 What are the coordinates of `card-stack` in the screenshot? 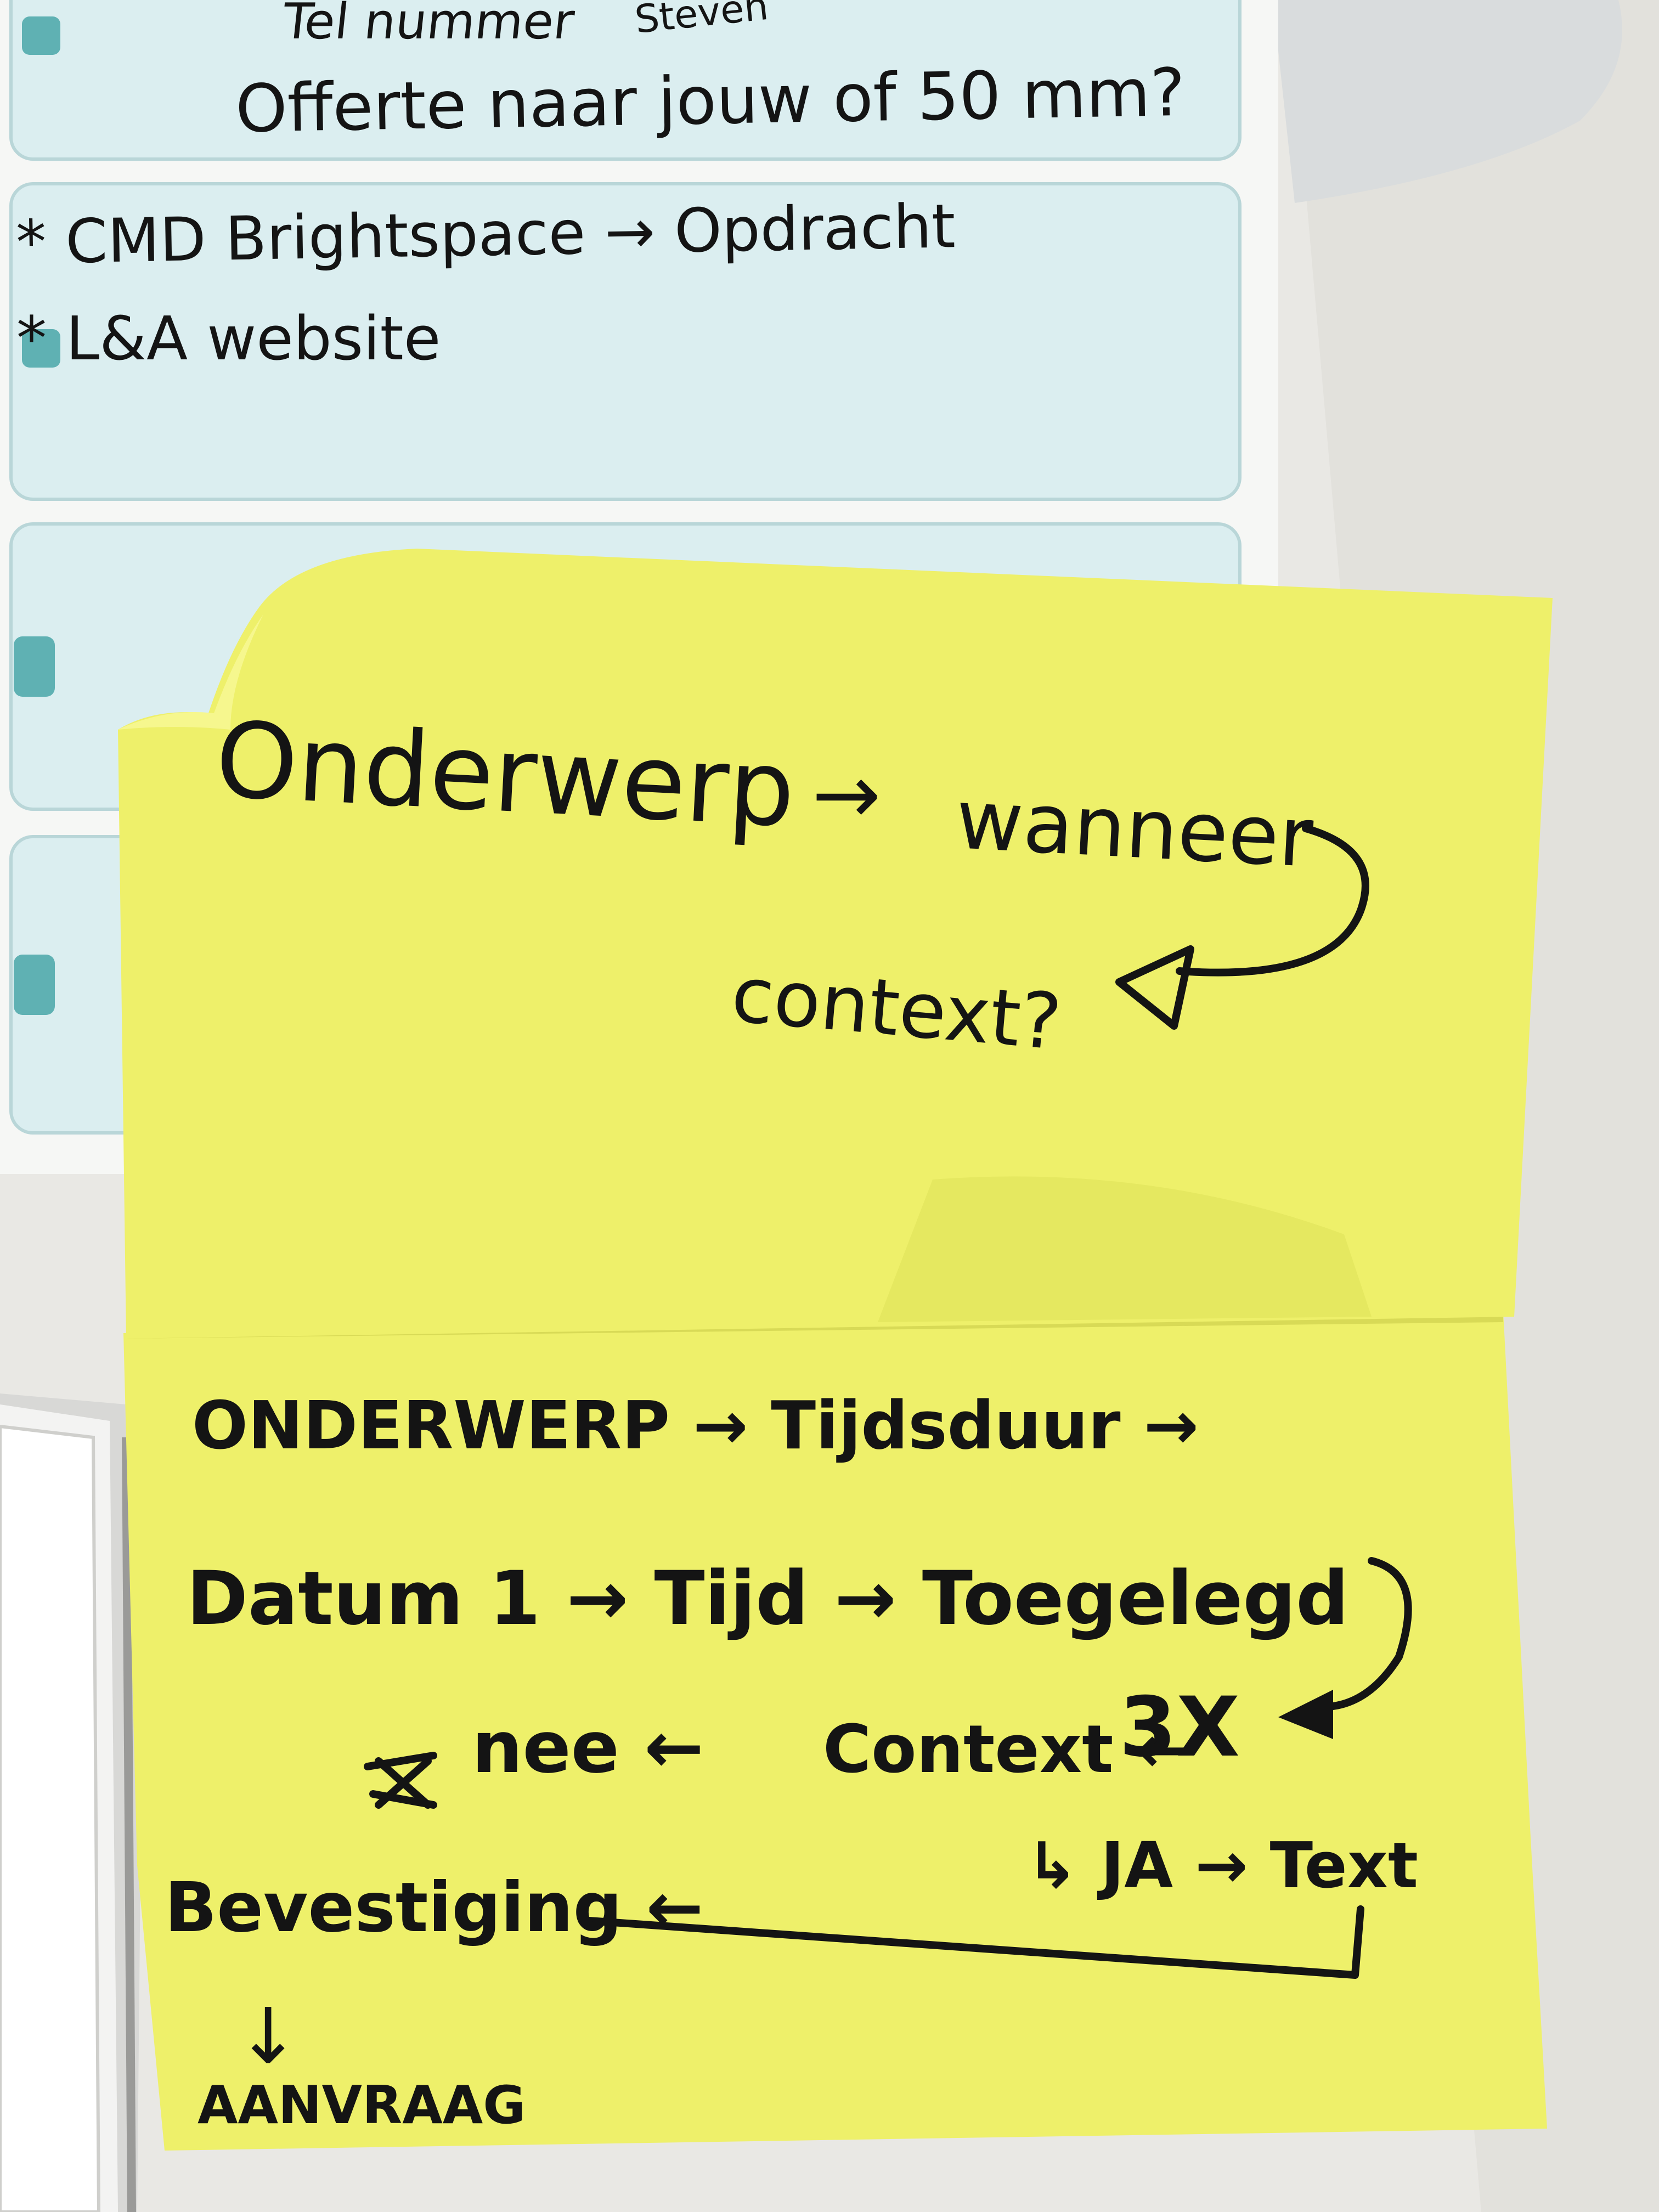 It's located at (71, 1802).